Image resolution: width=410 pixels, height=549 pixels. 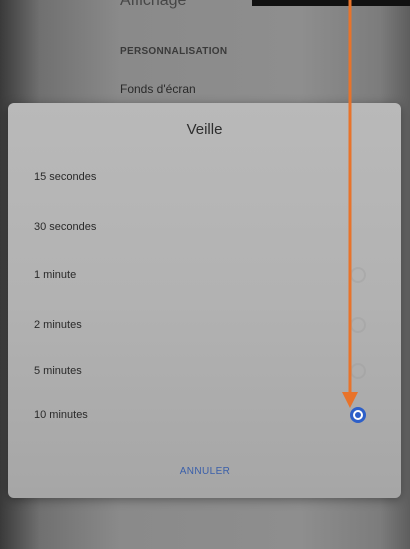 I want to click on option-label: 15 secondes, so click(x=65, y=177).